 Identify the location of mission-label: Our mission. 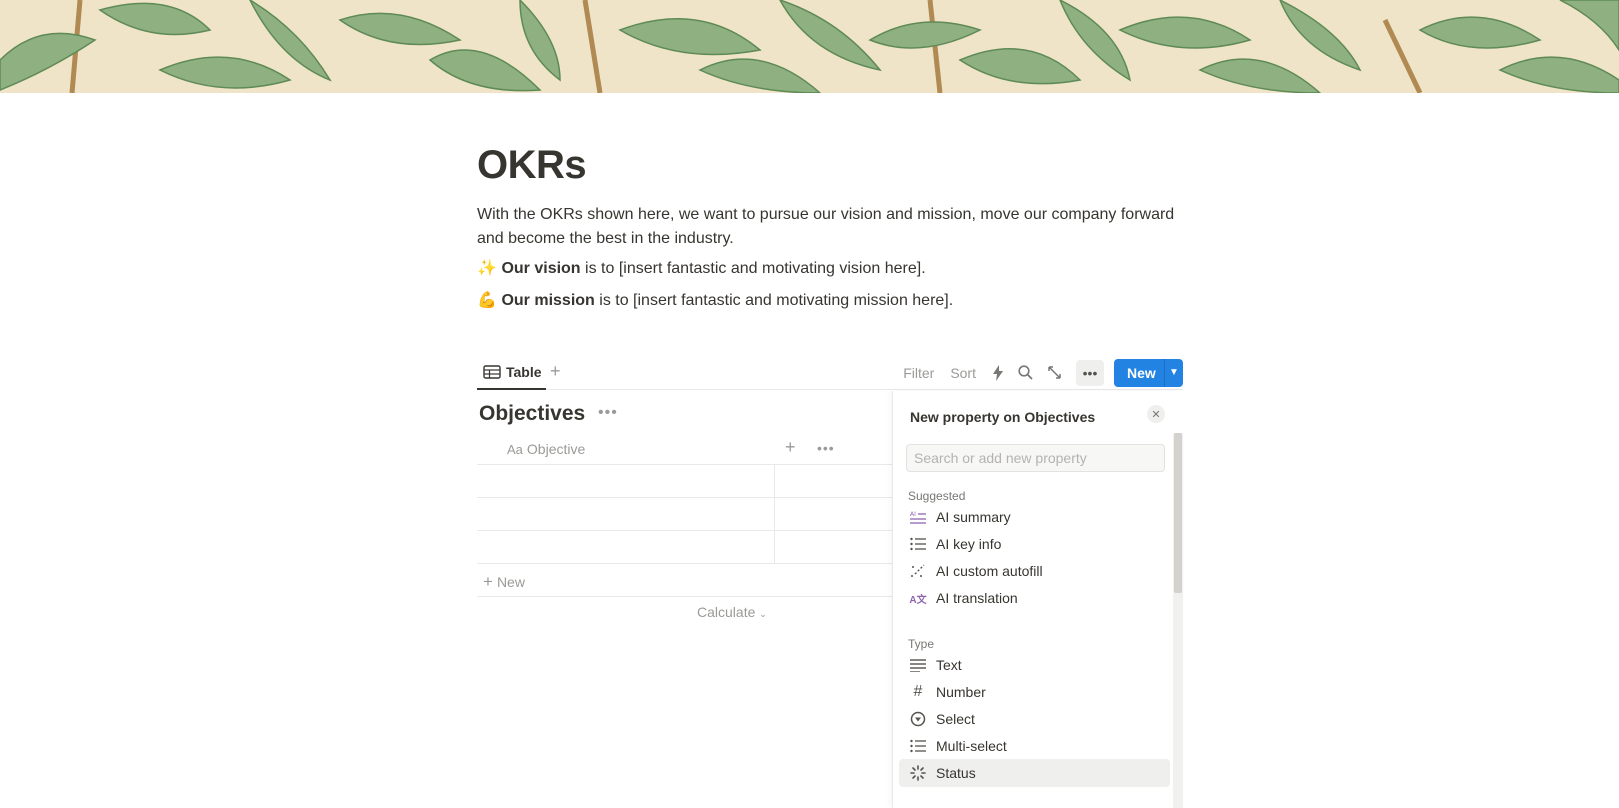
(548, 300).